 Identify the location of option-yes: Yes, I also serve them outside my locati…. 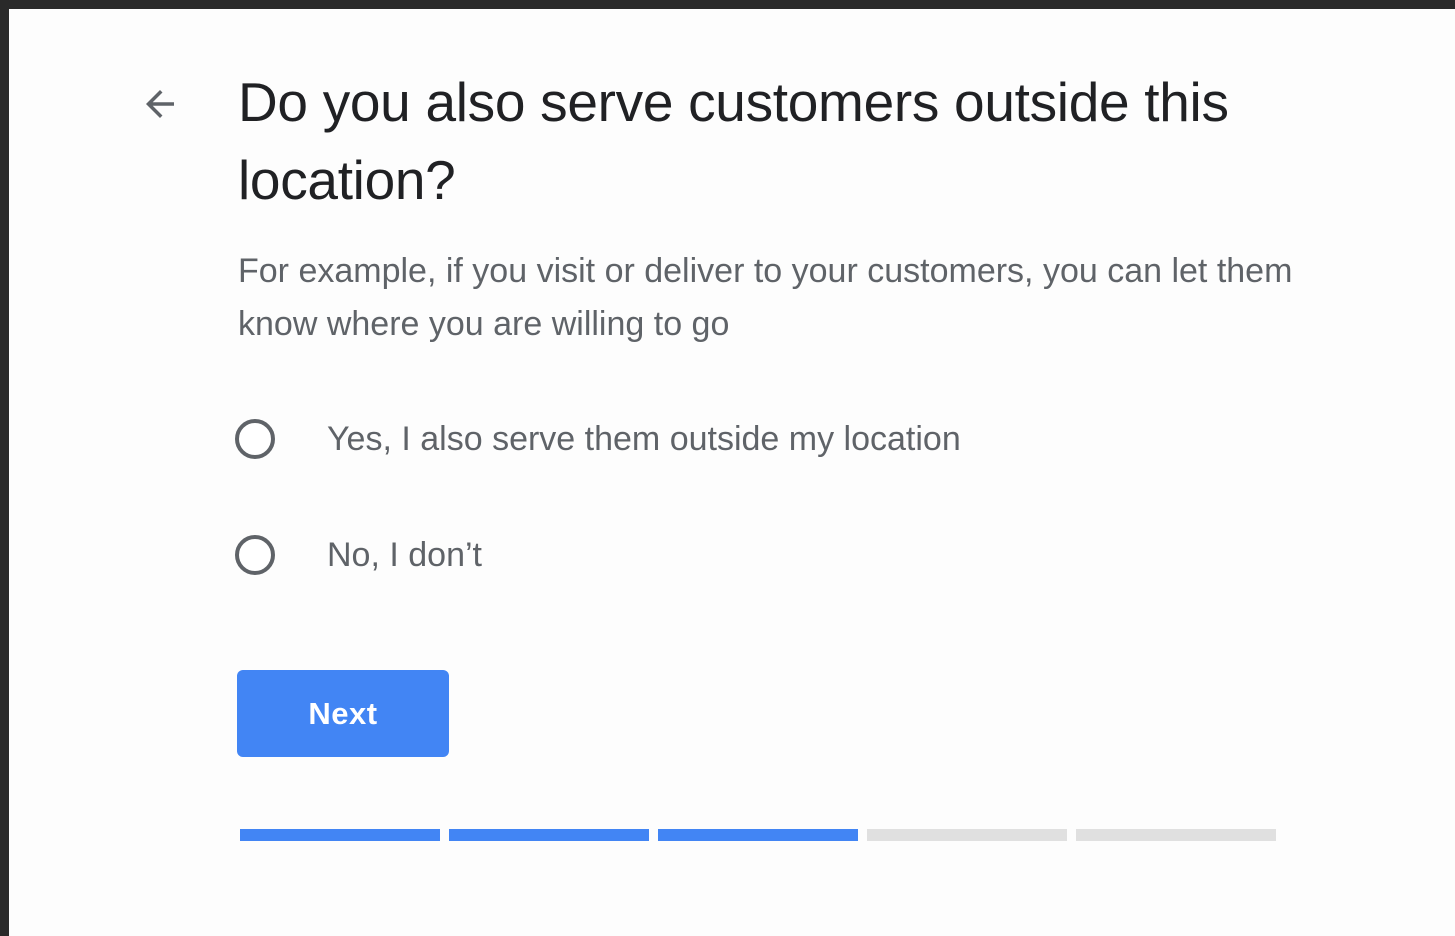
(598, 439).